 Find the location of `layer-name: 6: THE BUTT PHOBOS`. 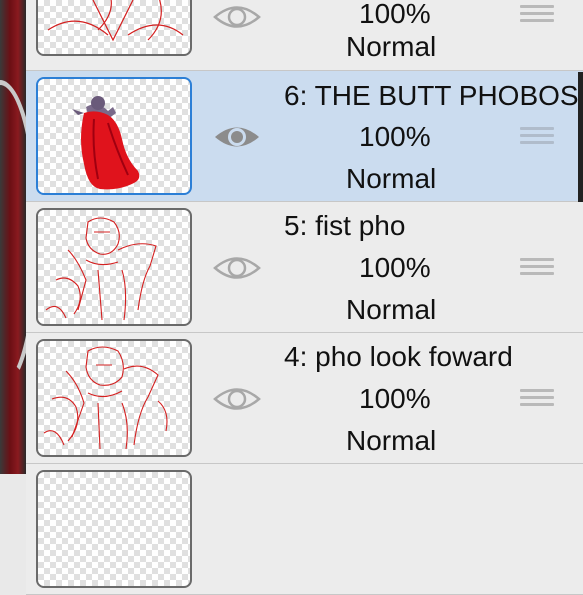

layer-name: 6: THE BUTT PHOBOS is located at coordinates (431, 96).